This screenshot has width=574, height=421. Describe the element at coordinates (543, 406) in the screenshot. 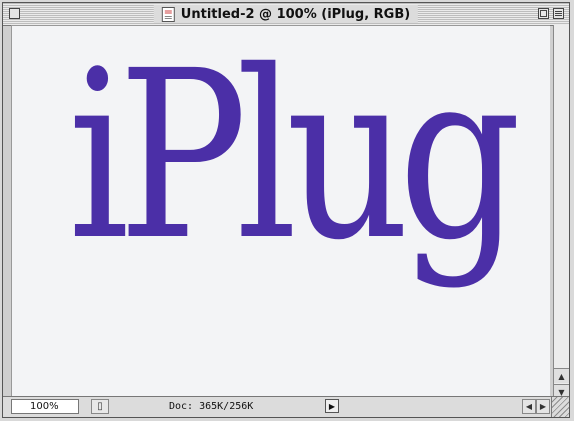

I see `scroll-right-icon: ▶` at that location.